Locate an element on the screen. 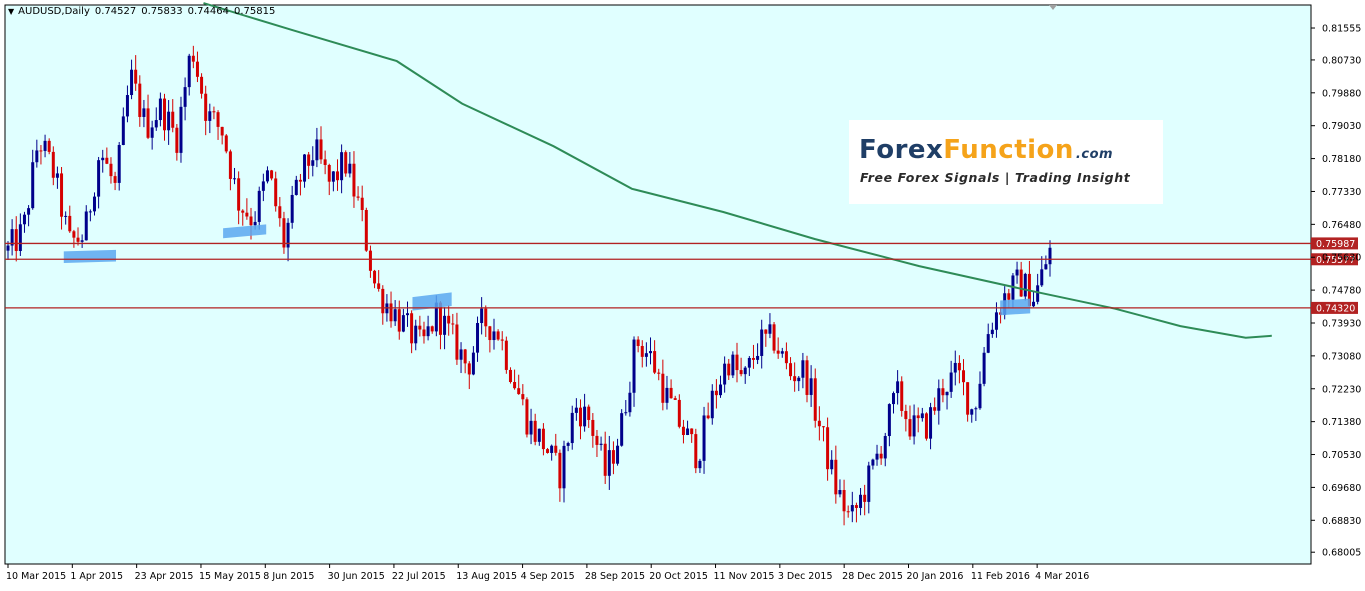 The image size is (1365, 591). x-tick-label: 11 Nov 2015 is located at coordinates (744, 576).